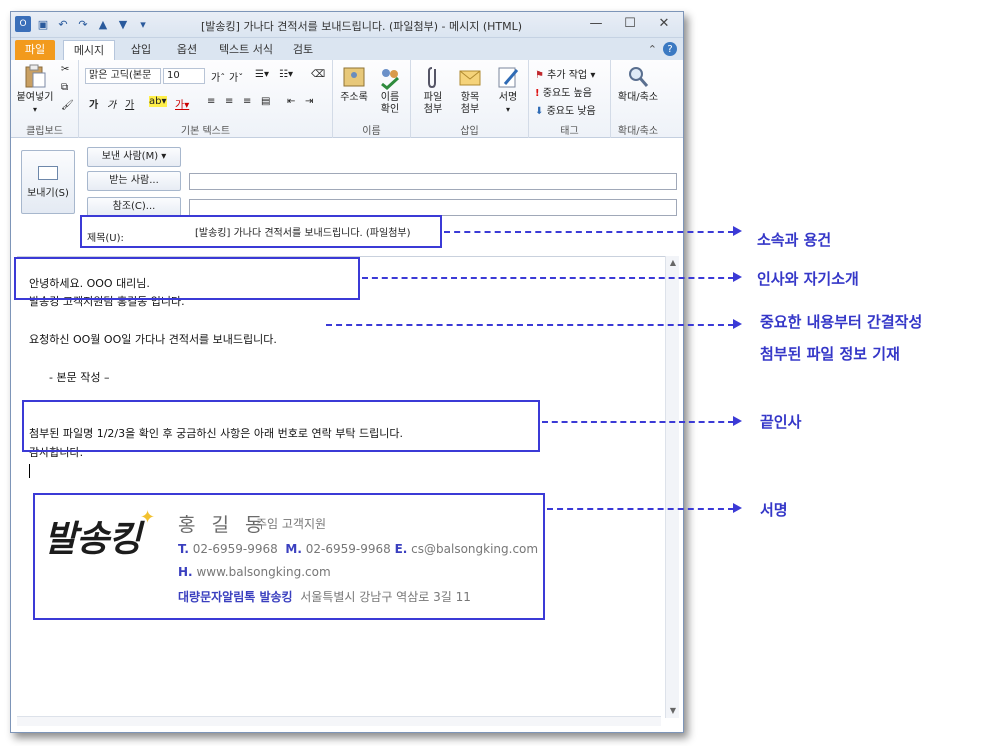 This screenshot has width=984, height=746. I want to click on highlight-icon: ab▾, so click(158, 101).